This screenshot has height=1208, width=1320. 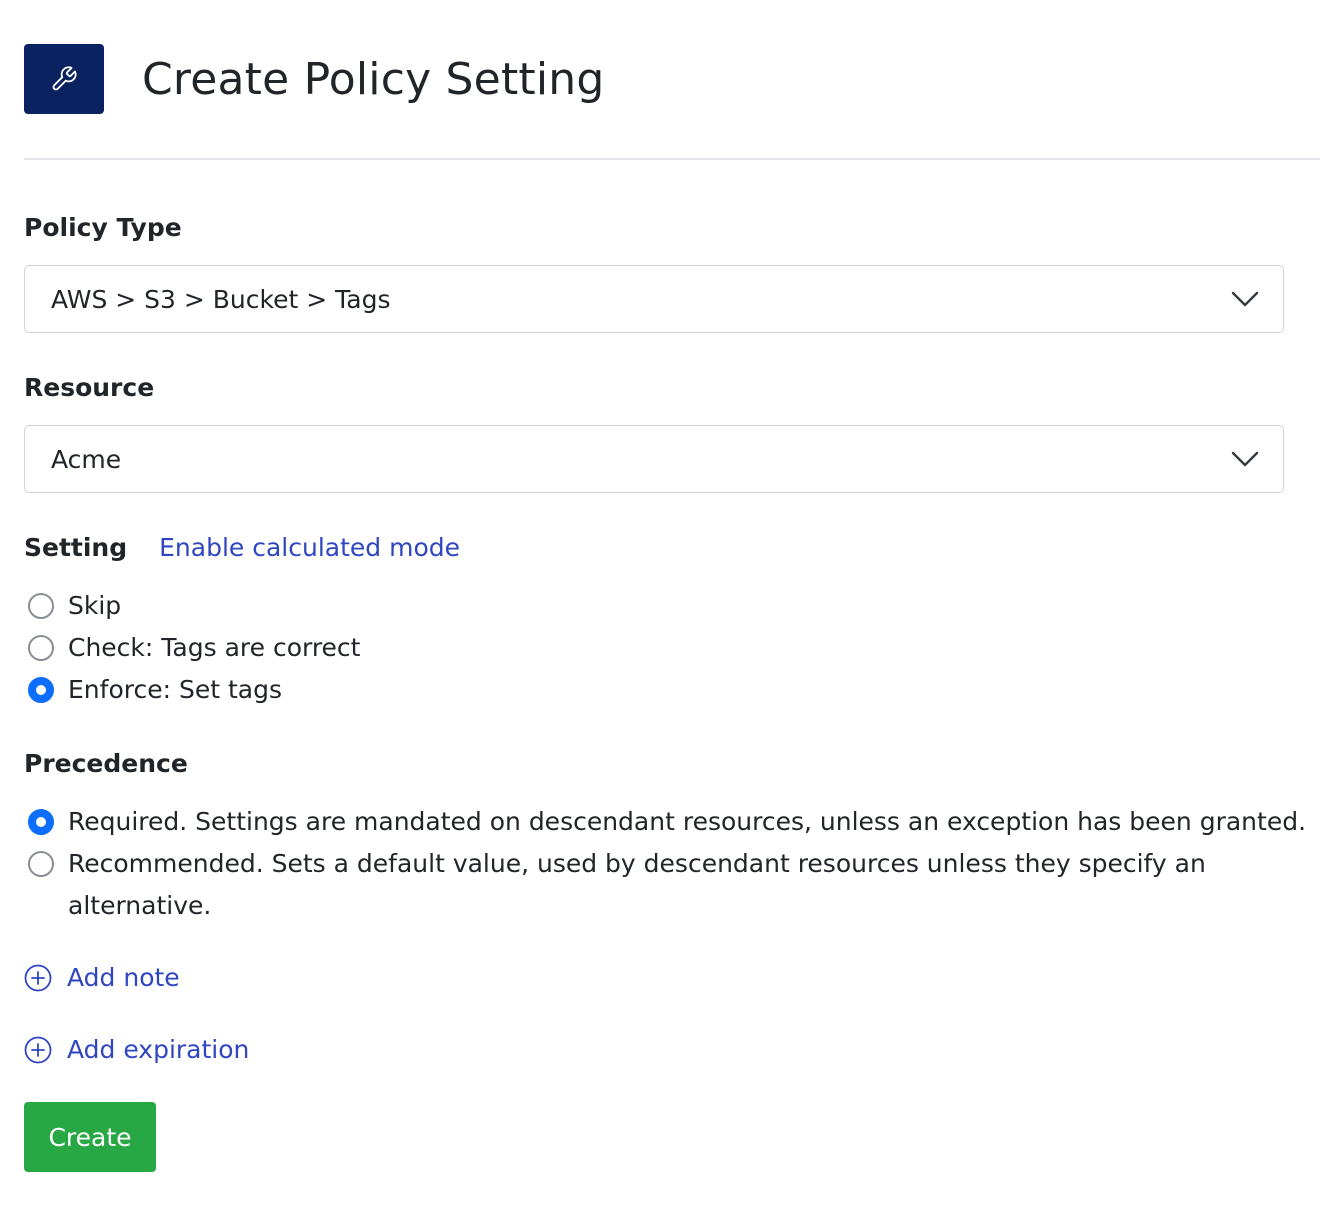 What do you see at coordinates (672, 159) in the screenshot?
I see `header-divider` at bounding box center [672, 159].